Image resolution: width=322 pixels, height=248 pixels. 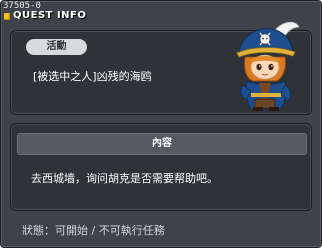 What do you see at coordinates (92, 76) in the screenshot?
I see `quest-name: [被选中之人]凶残的海鸥` at bounding box center [92, 76].